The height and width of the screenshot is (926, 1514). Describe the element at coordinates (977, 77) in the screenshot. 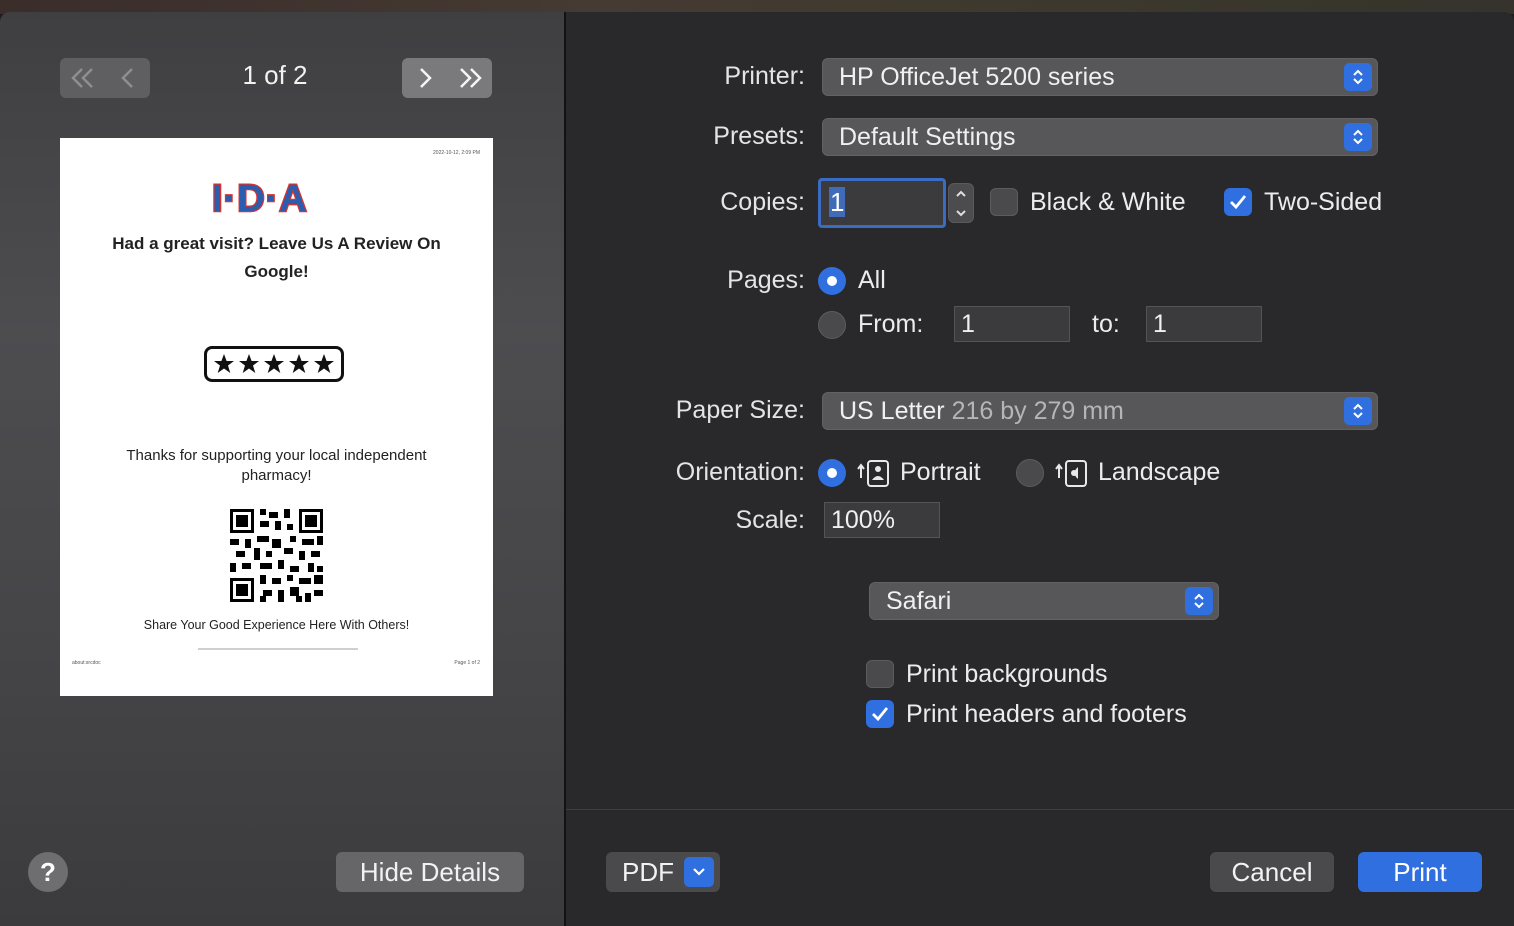

I see `printer-value: HP OfficeJet 5200 series` at that location.